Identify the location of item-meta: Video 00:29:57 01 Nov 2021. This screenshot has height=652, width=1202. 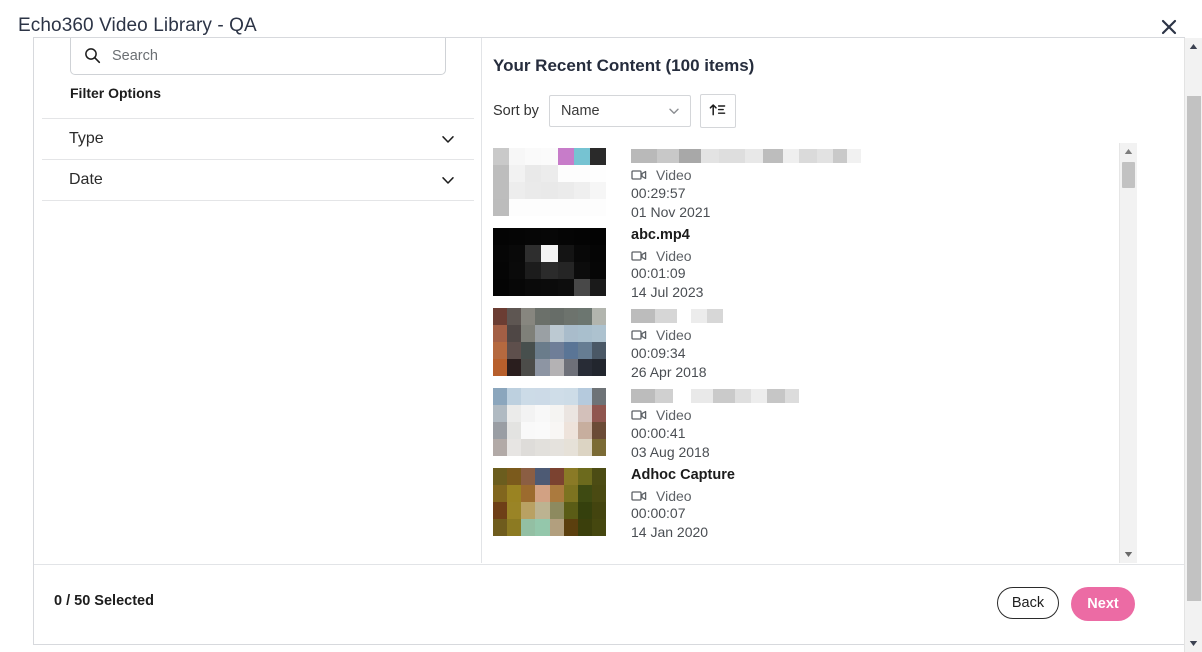
(746, 182).